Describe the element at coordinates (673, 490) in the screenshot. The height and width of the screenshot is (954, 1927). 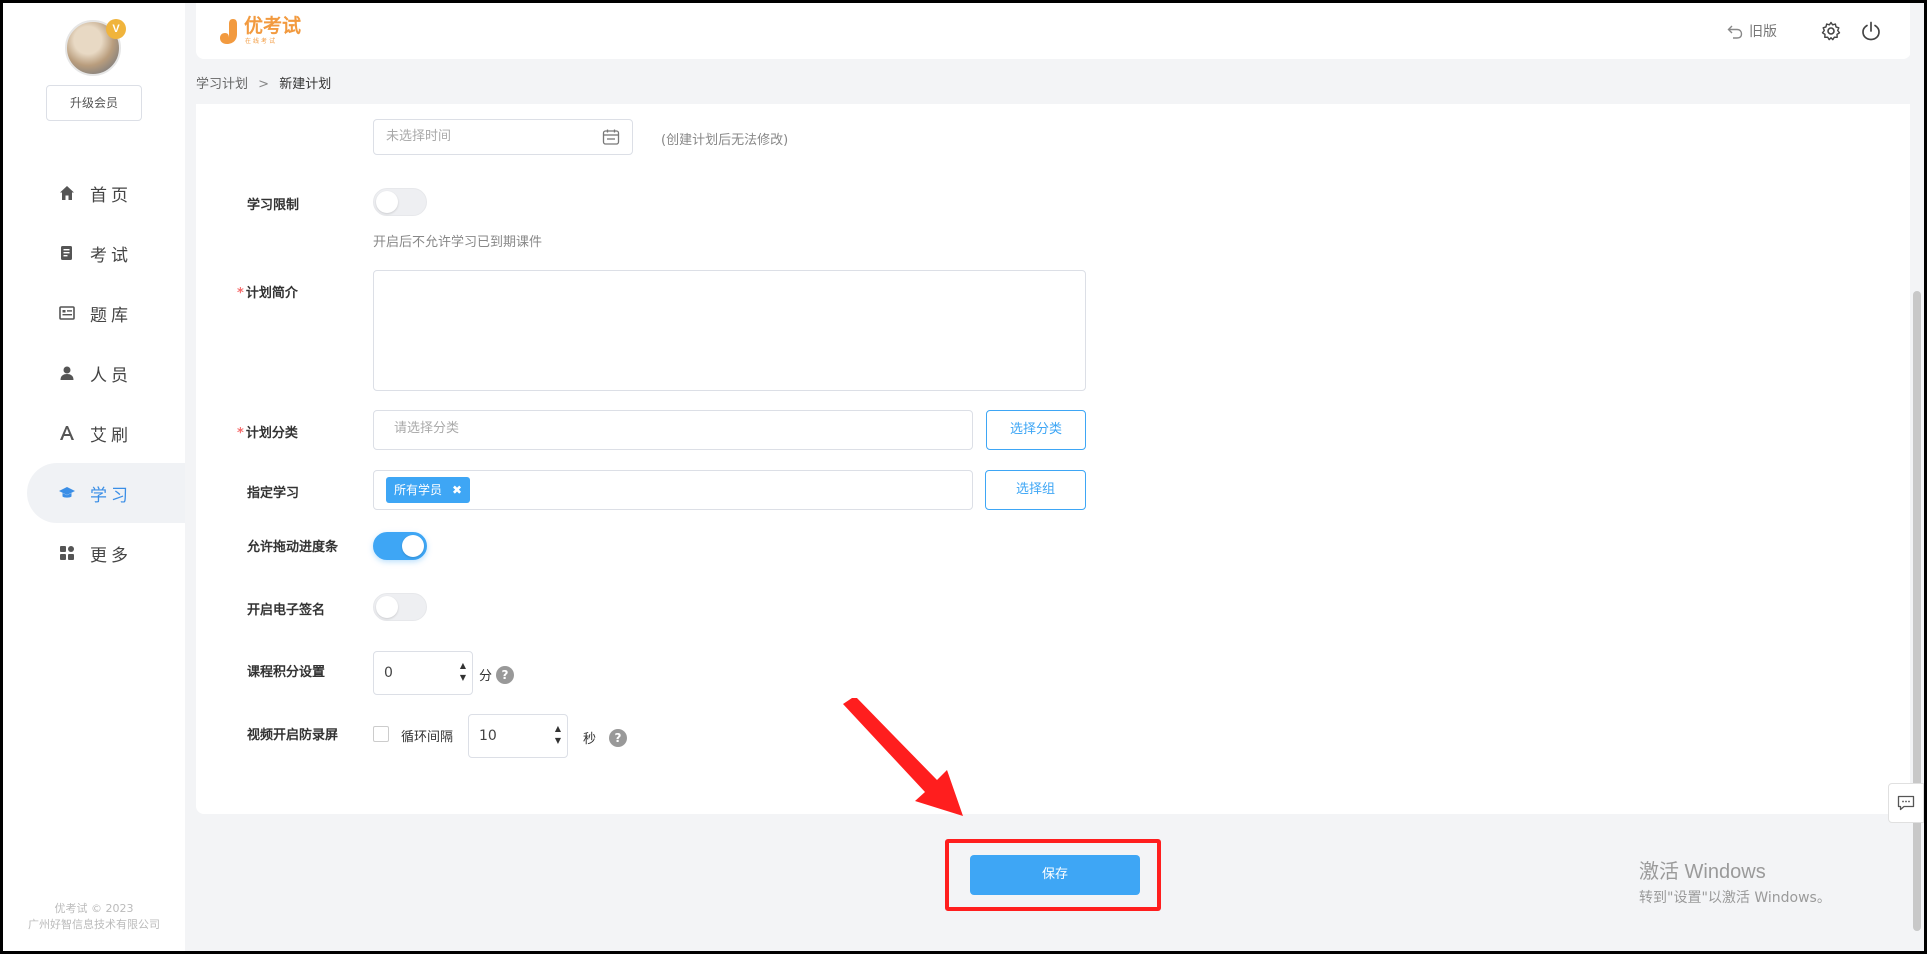
I see `assign-study-input: 所有学员 ✖` at that location.